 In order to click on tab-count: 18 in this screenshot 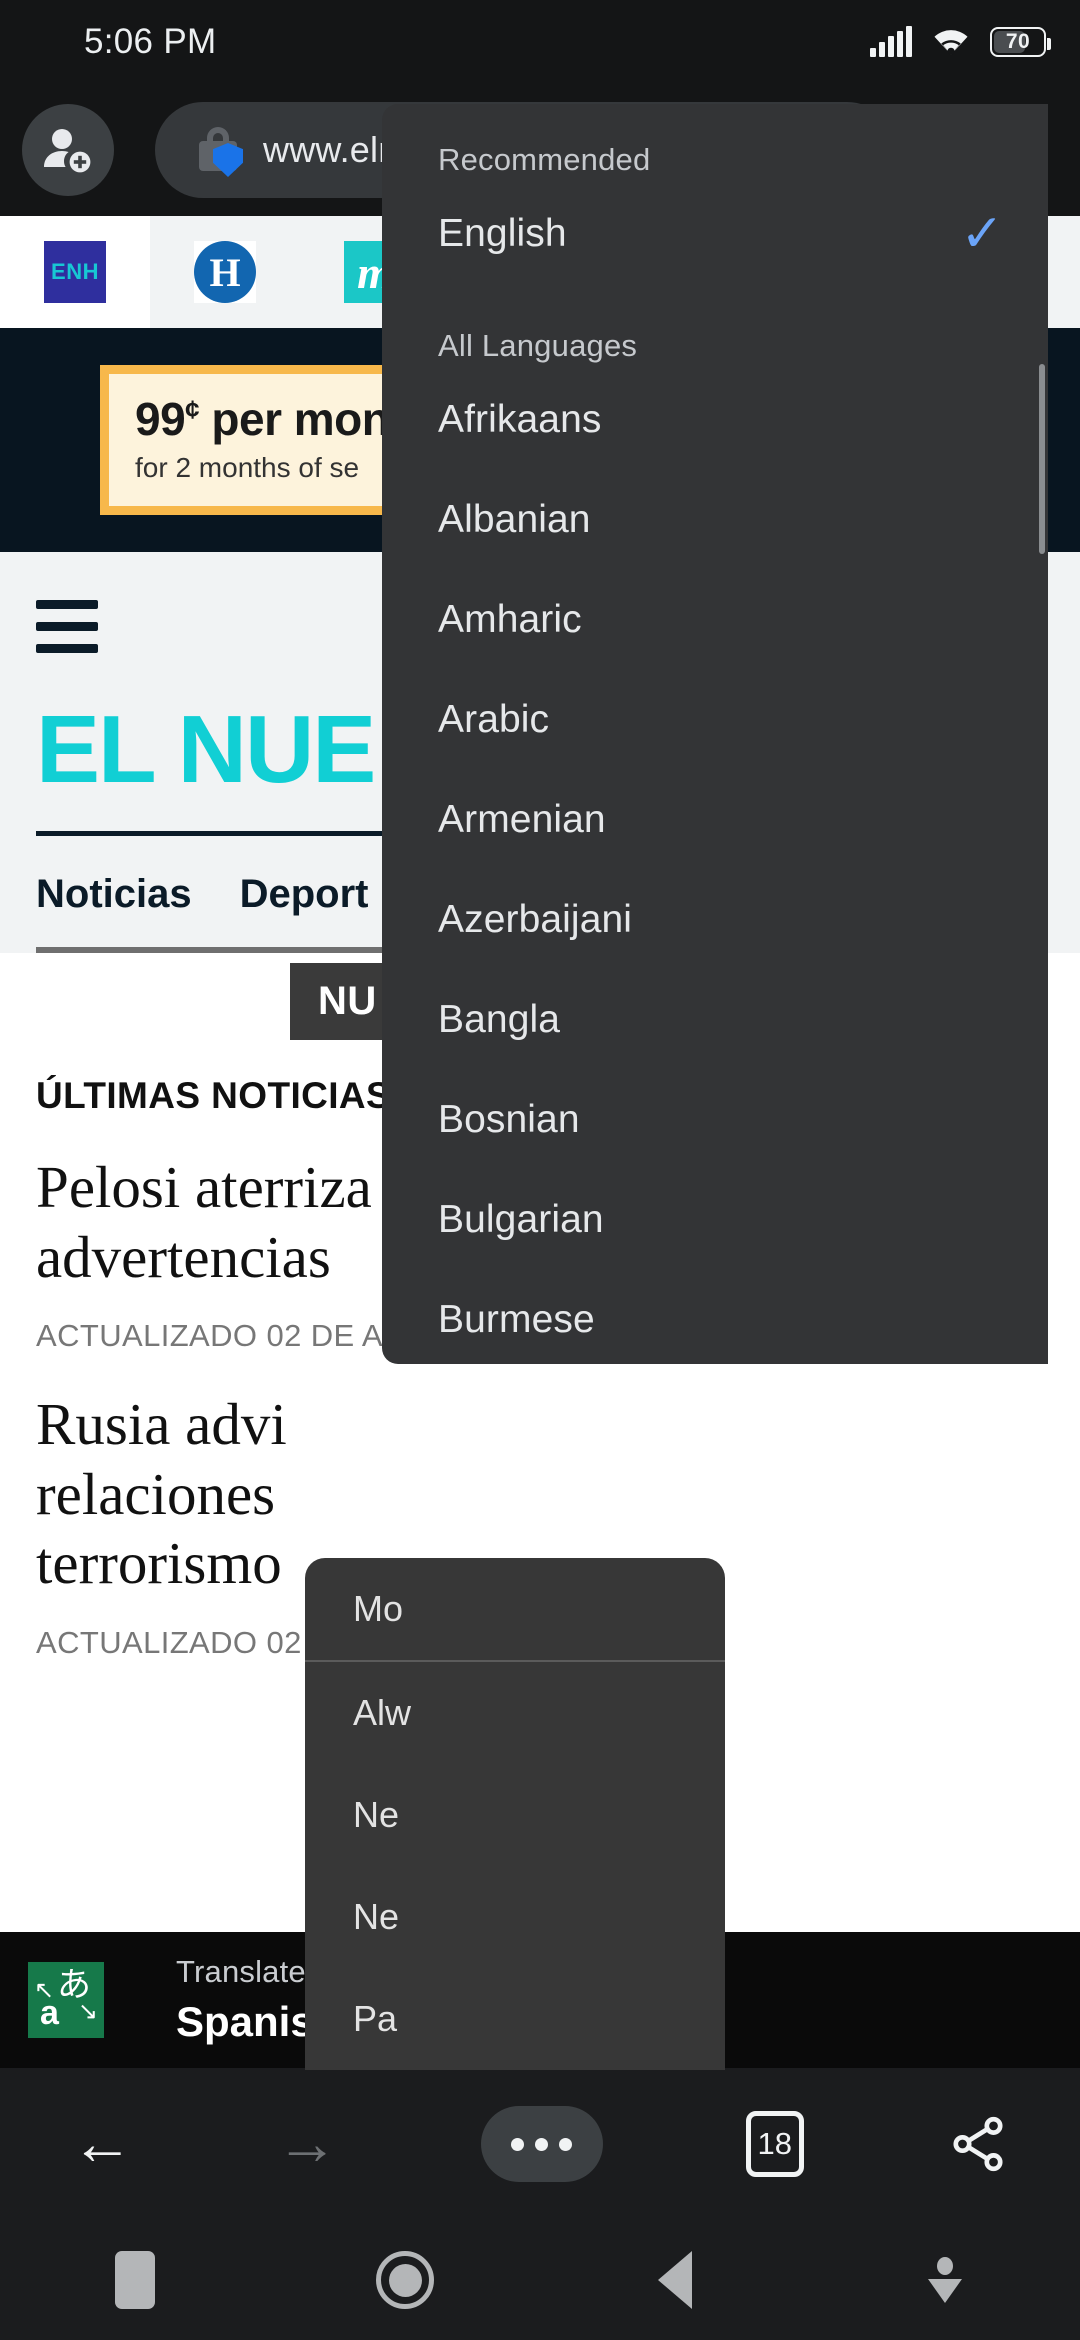, I will do `click(774, 2144)`.